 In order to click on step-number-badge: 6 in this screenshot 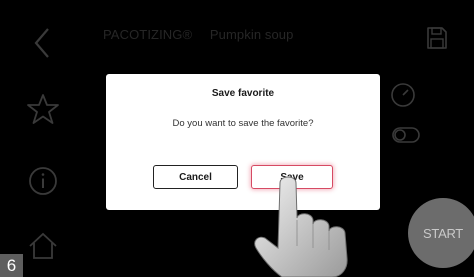, I will do `click(11, 265)`.